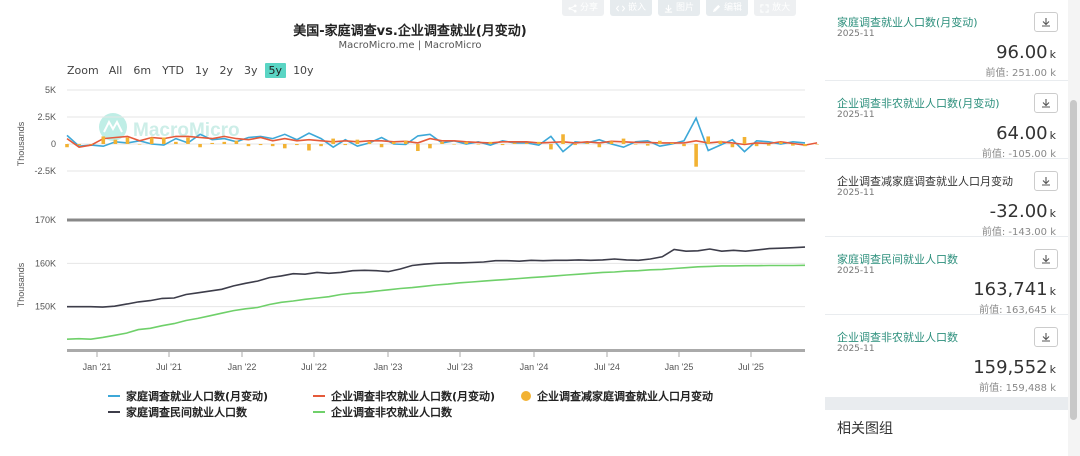 Image resolution: width=1080 pixels, height=456 pixels. I want to click on fullscreen-button: 放大, so click(775, 8).